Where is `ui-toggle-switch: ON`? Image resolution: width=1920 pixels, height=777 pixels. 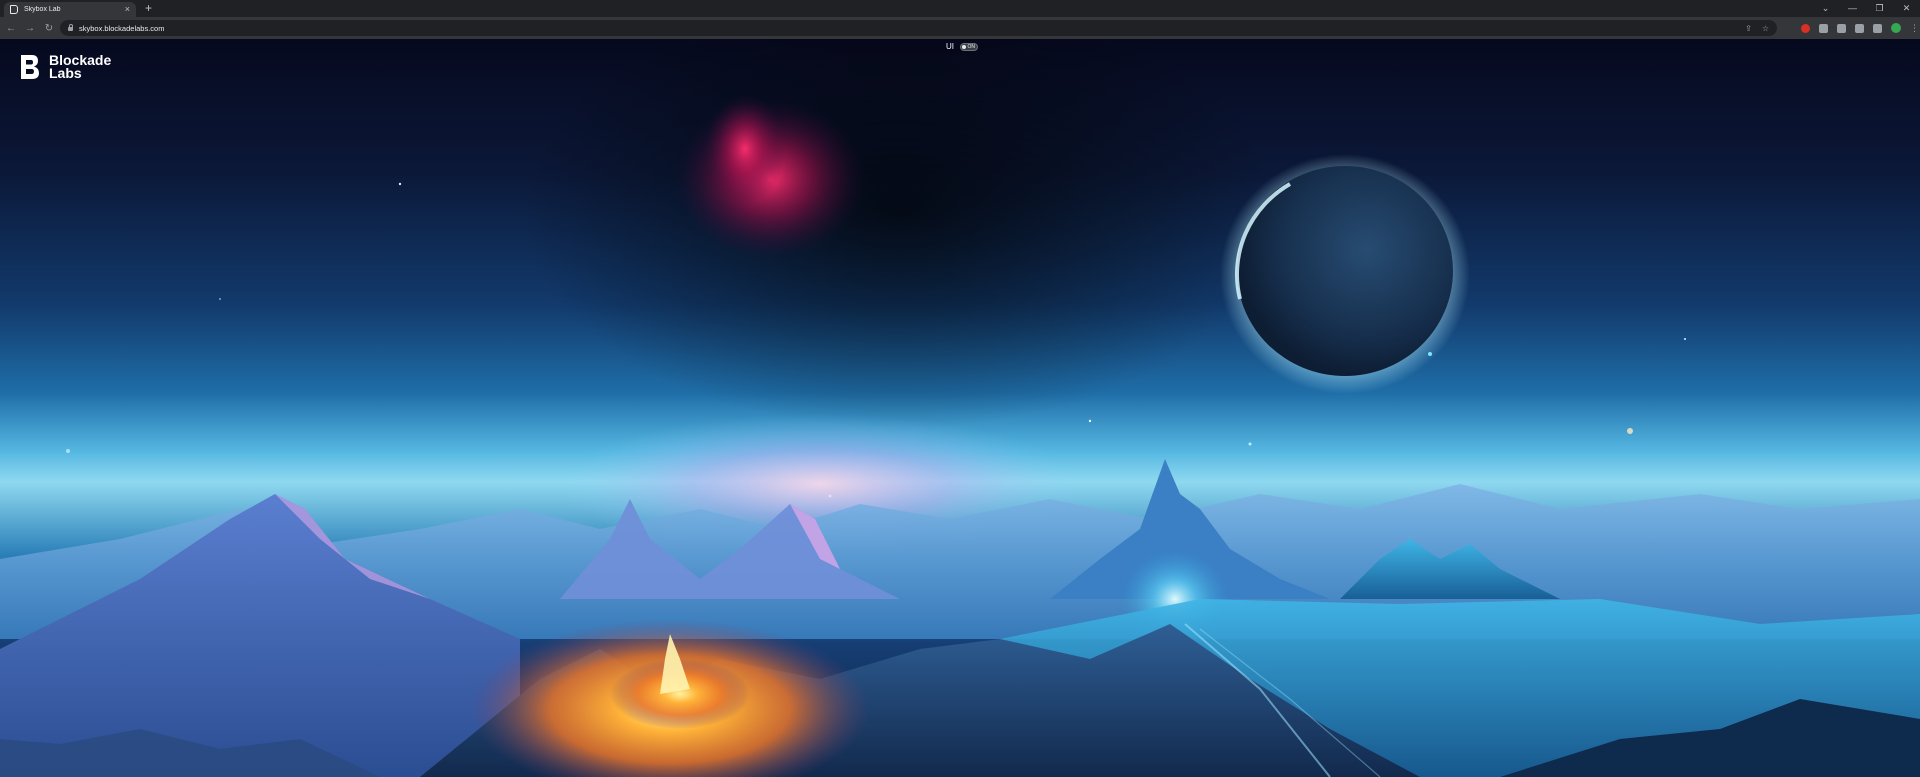 ui-toggle-switch: ON is located at coordinates (969, 46).